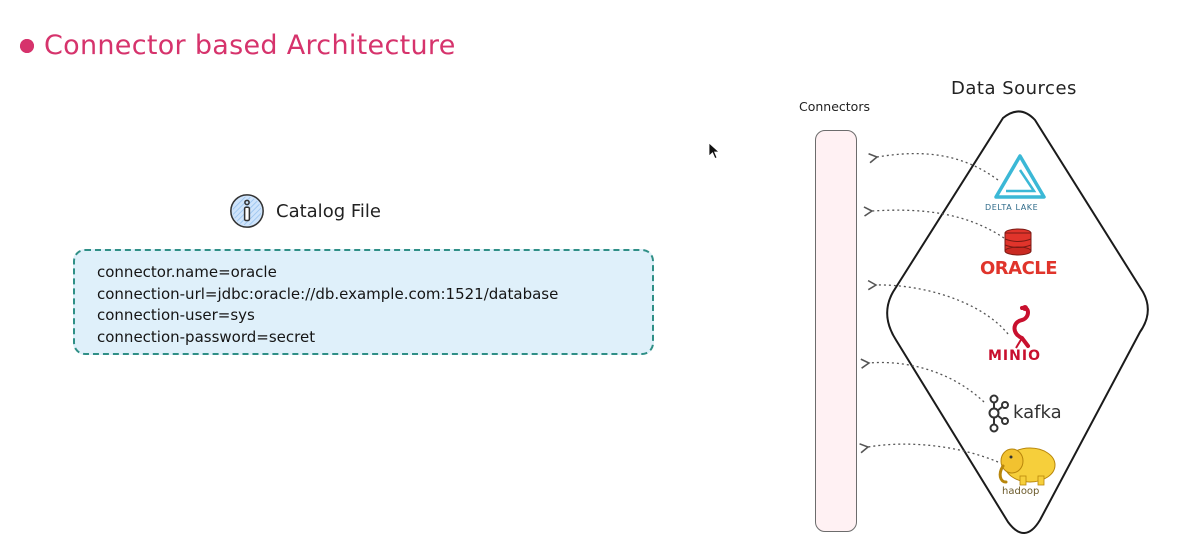 The width and height of the screenshot is (1178, 553). What do you see at coordinates (836, 331) in the screenshot?
I see `connectors-bar` at bounding box center [836, 331].